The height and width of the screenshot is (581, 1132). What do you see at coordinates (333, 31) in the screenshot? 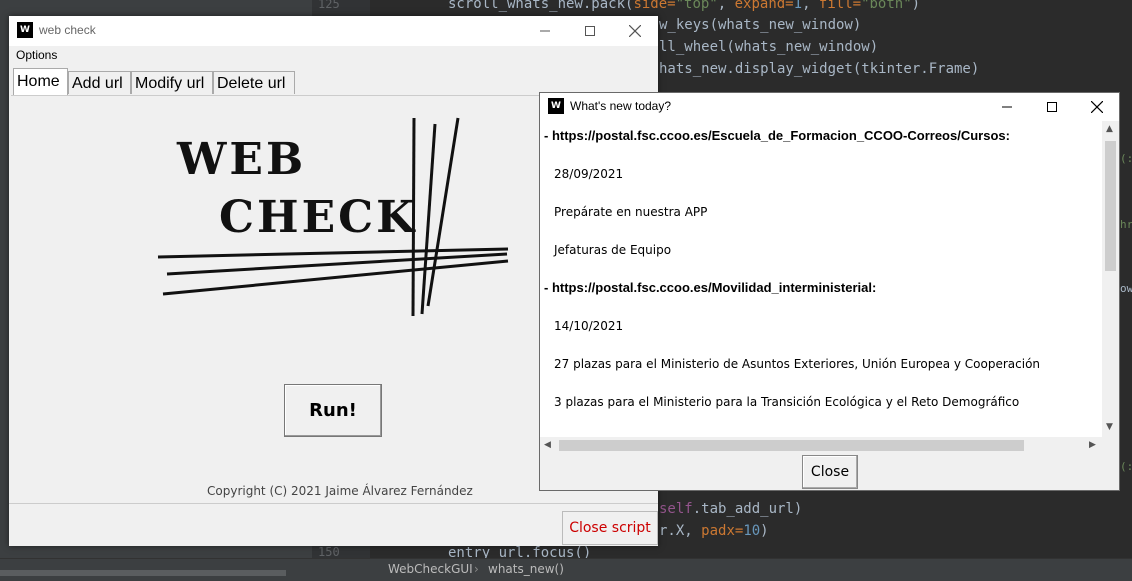
I see `title-bar: W web check` at bounding box center [333, 31].